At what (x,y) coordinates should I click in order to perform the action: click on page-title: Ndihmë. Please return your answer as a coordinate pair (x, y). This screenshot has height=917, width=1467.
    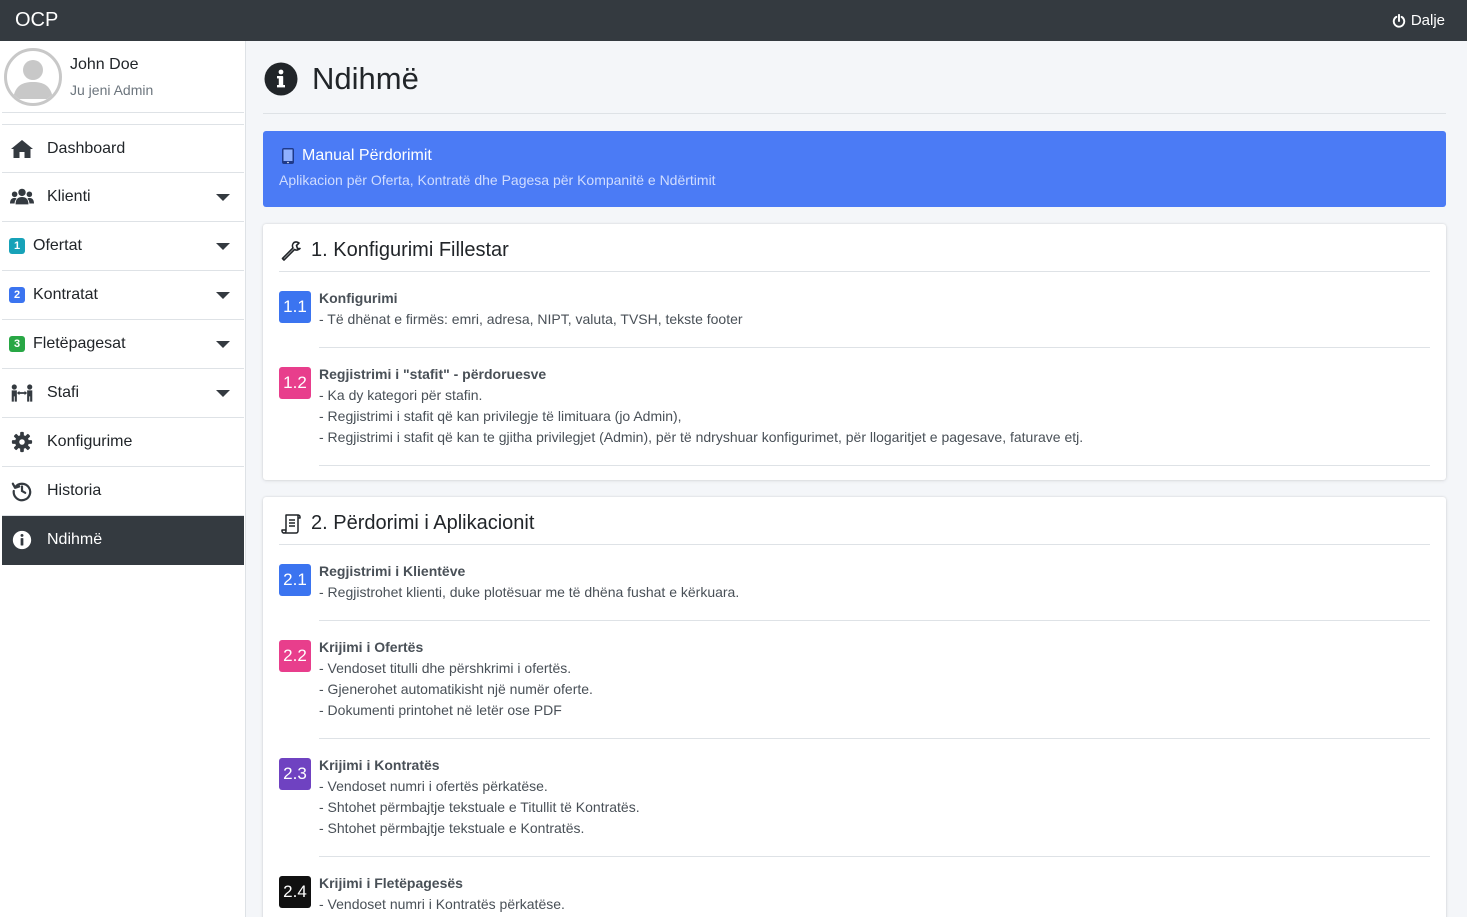
    Looking at the image, I should click on (365, 78).